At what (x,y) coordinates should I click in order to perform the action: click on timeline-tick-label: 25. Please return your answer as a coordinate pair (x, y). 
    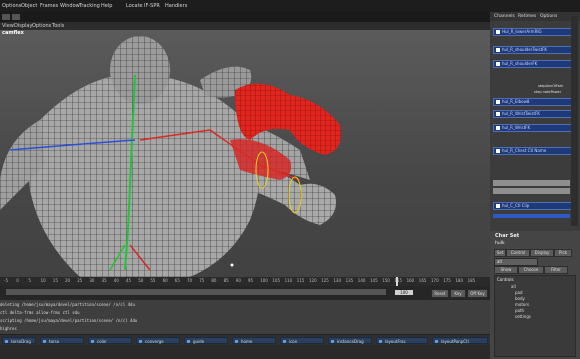
    Looking at the image, I should click on (80, 280).